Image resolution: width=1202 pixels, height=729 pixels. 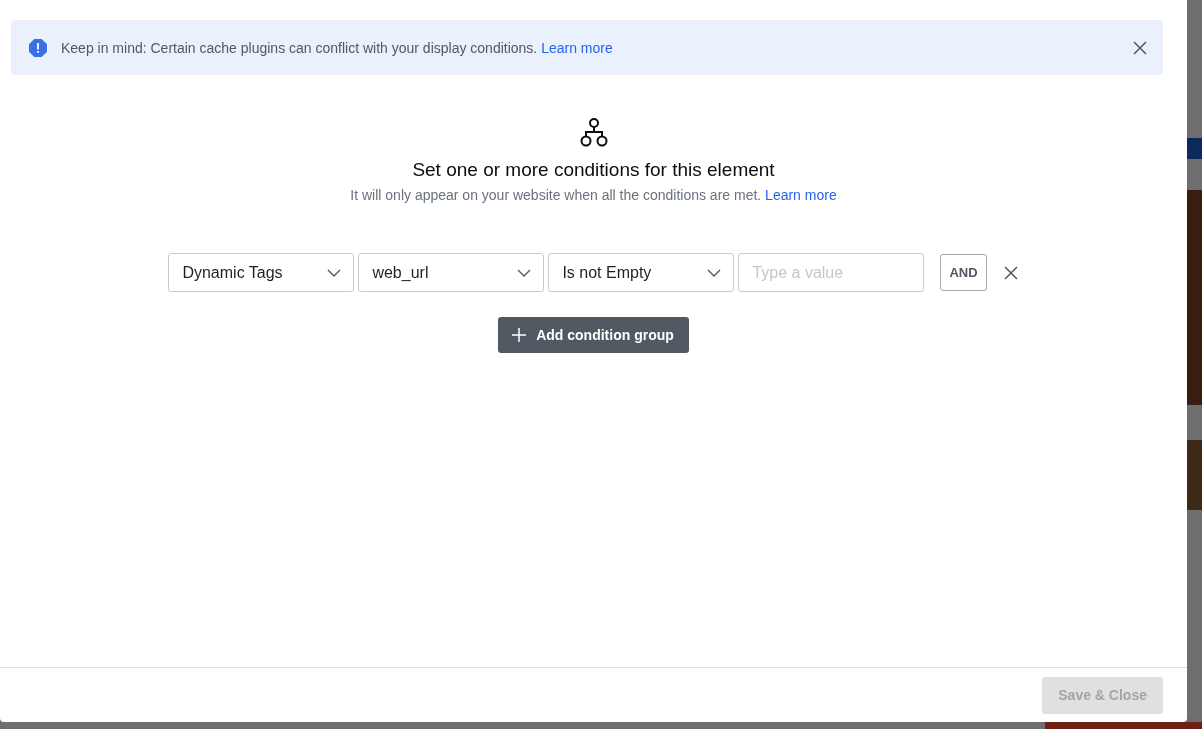 I want to click on notice-text: Keep in mind: Certain cache plugins can conflict with your display conditions. Learn more, so click(x=337, y=47).